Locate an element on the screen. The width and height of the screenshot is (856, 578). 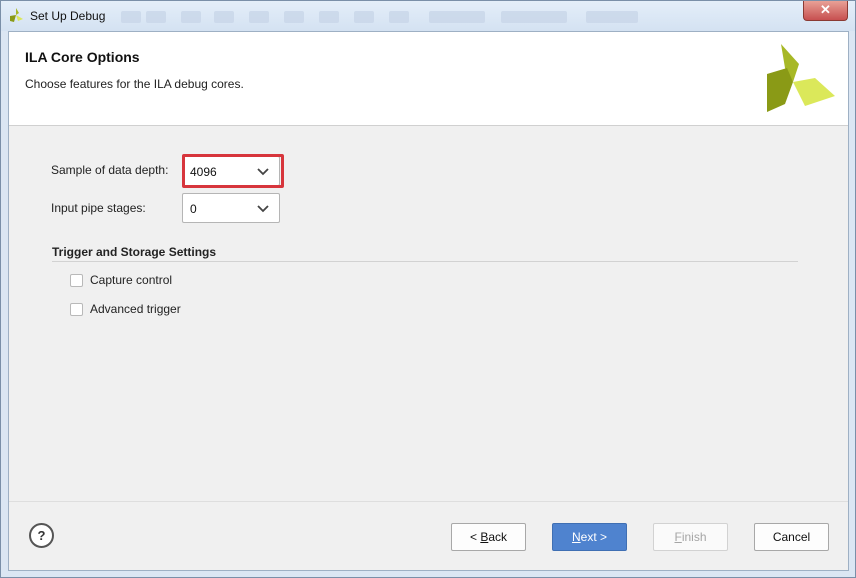
advanced-trigger-checkbox is located at coordinates (76, 309).